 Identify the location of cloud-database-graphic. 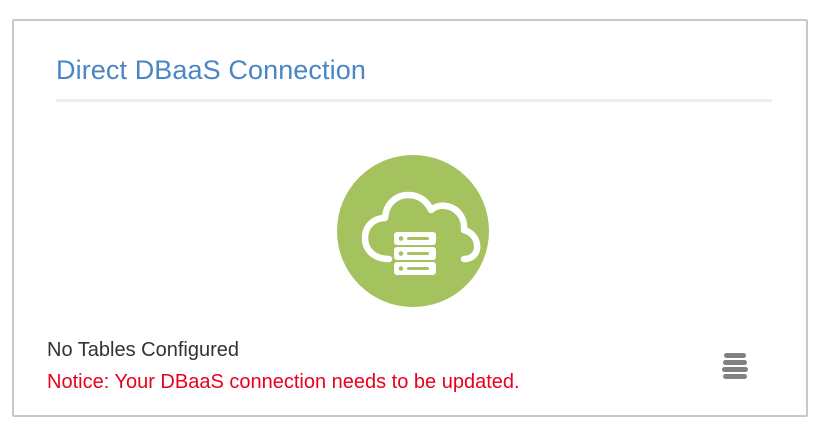
(421, 233).